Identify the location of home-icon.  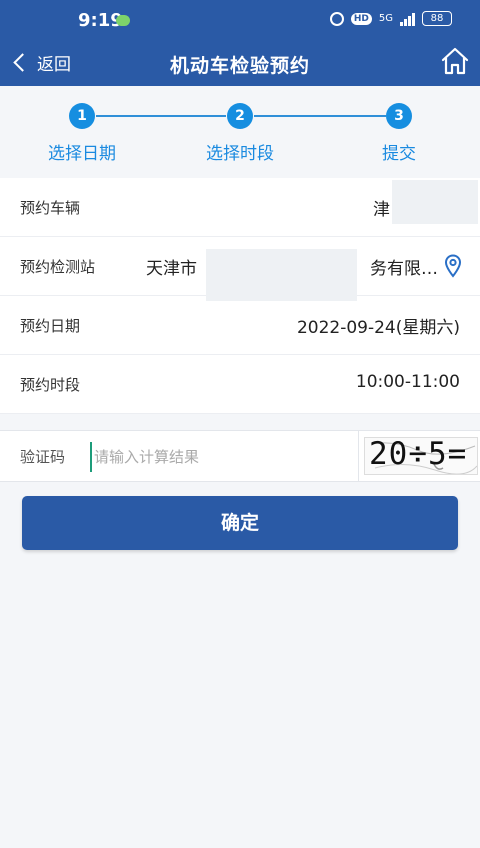
(455, 61).